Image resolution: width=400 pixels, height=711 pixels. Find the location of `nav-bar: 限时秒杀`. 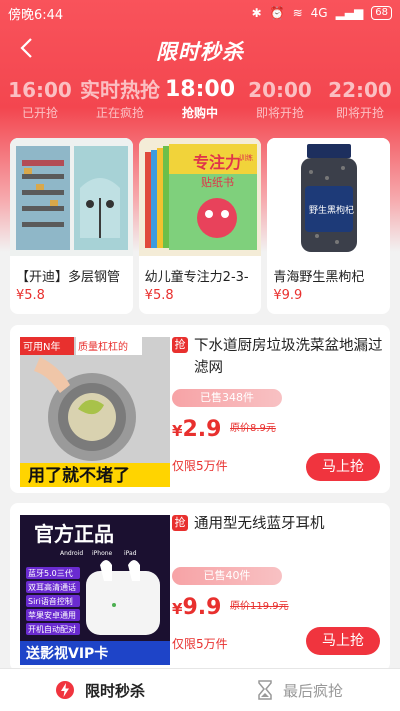

nav-bar: 限时秒杀 is located at coordinates (200, 50).